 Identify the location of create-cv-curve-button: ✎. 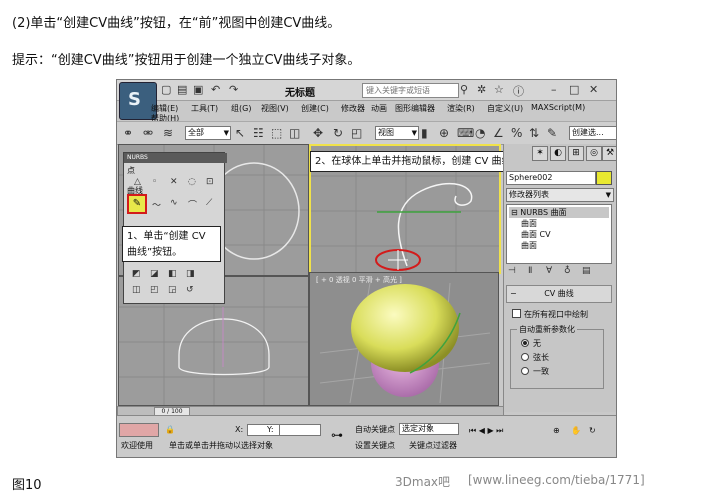
(137, 204).